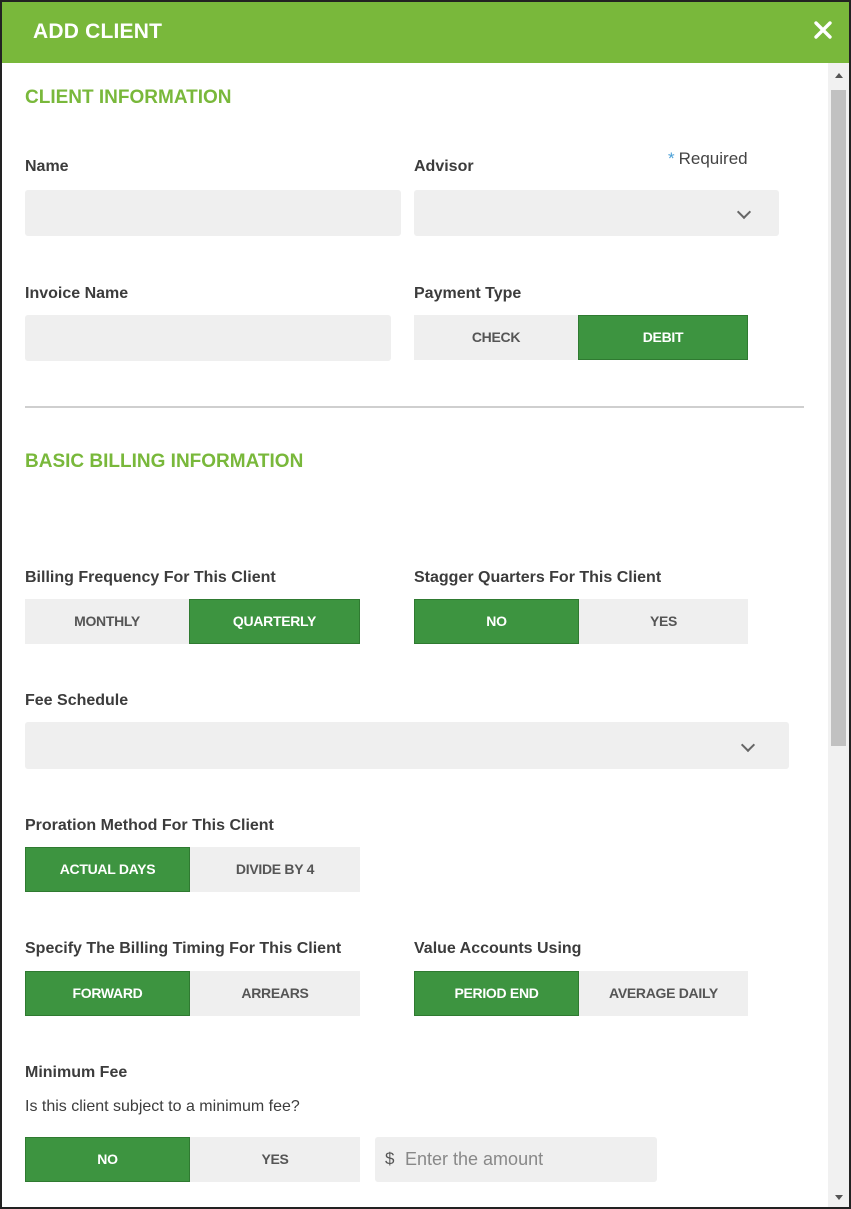 The image size is (851, 1209). What do you see at coordinates (496, 337) in the screenshot?
I see `payment-check-option: CHECK` at bounding box center [496, 337].